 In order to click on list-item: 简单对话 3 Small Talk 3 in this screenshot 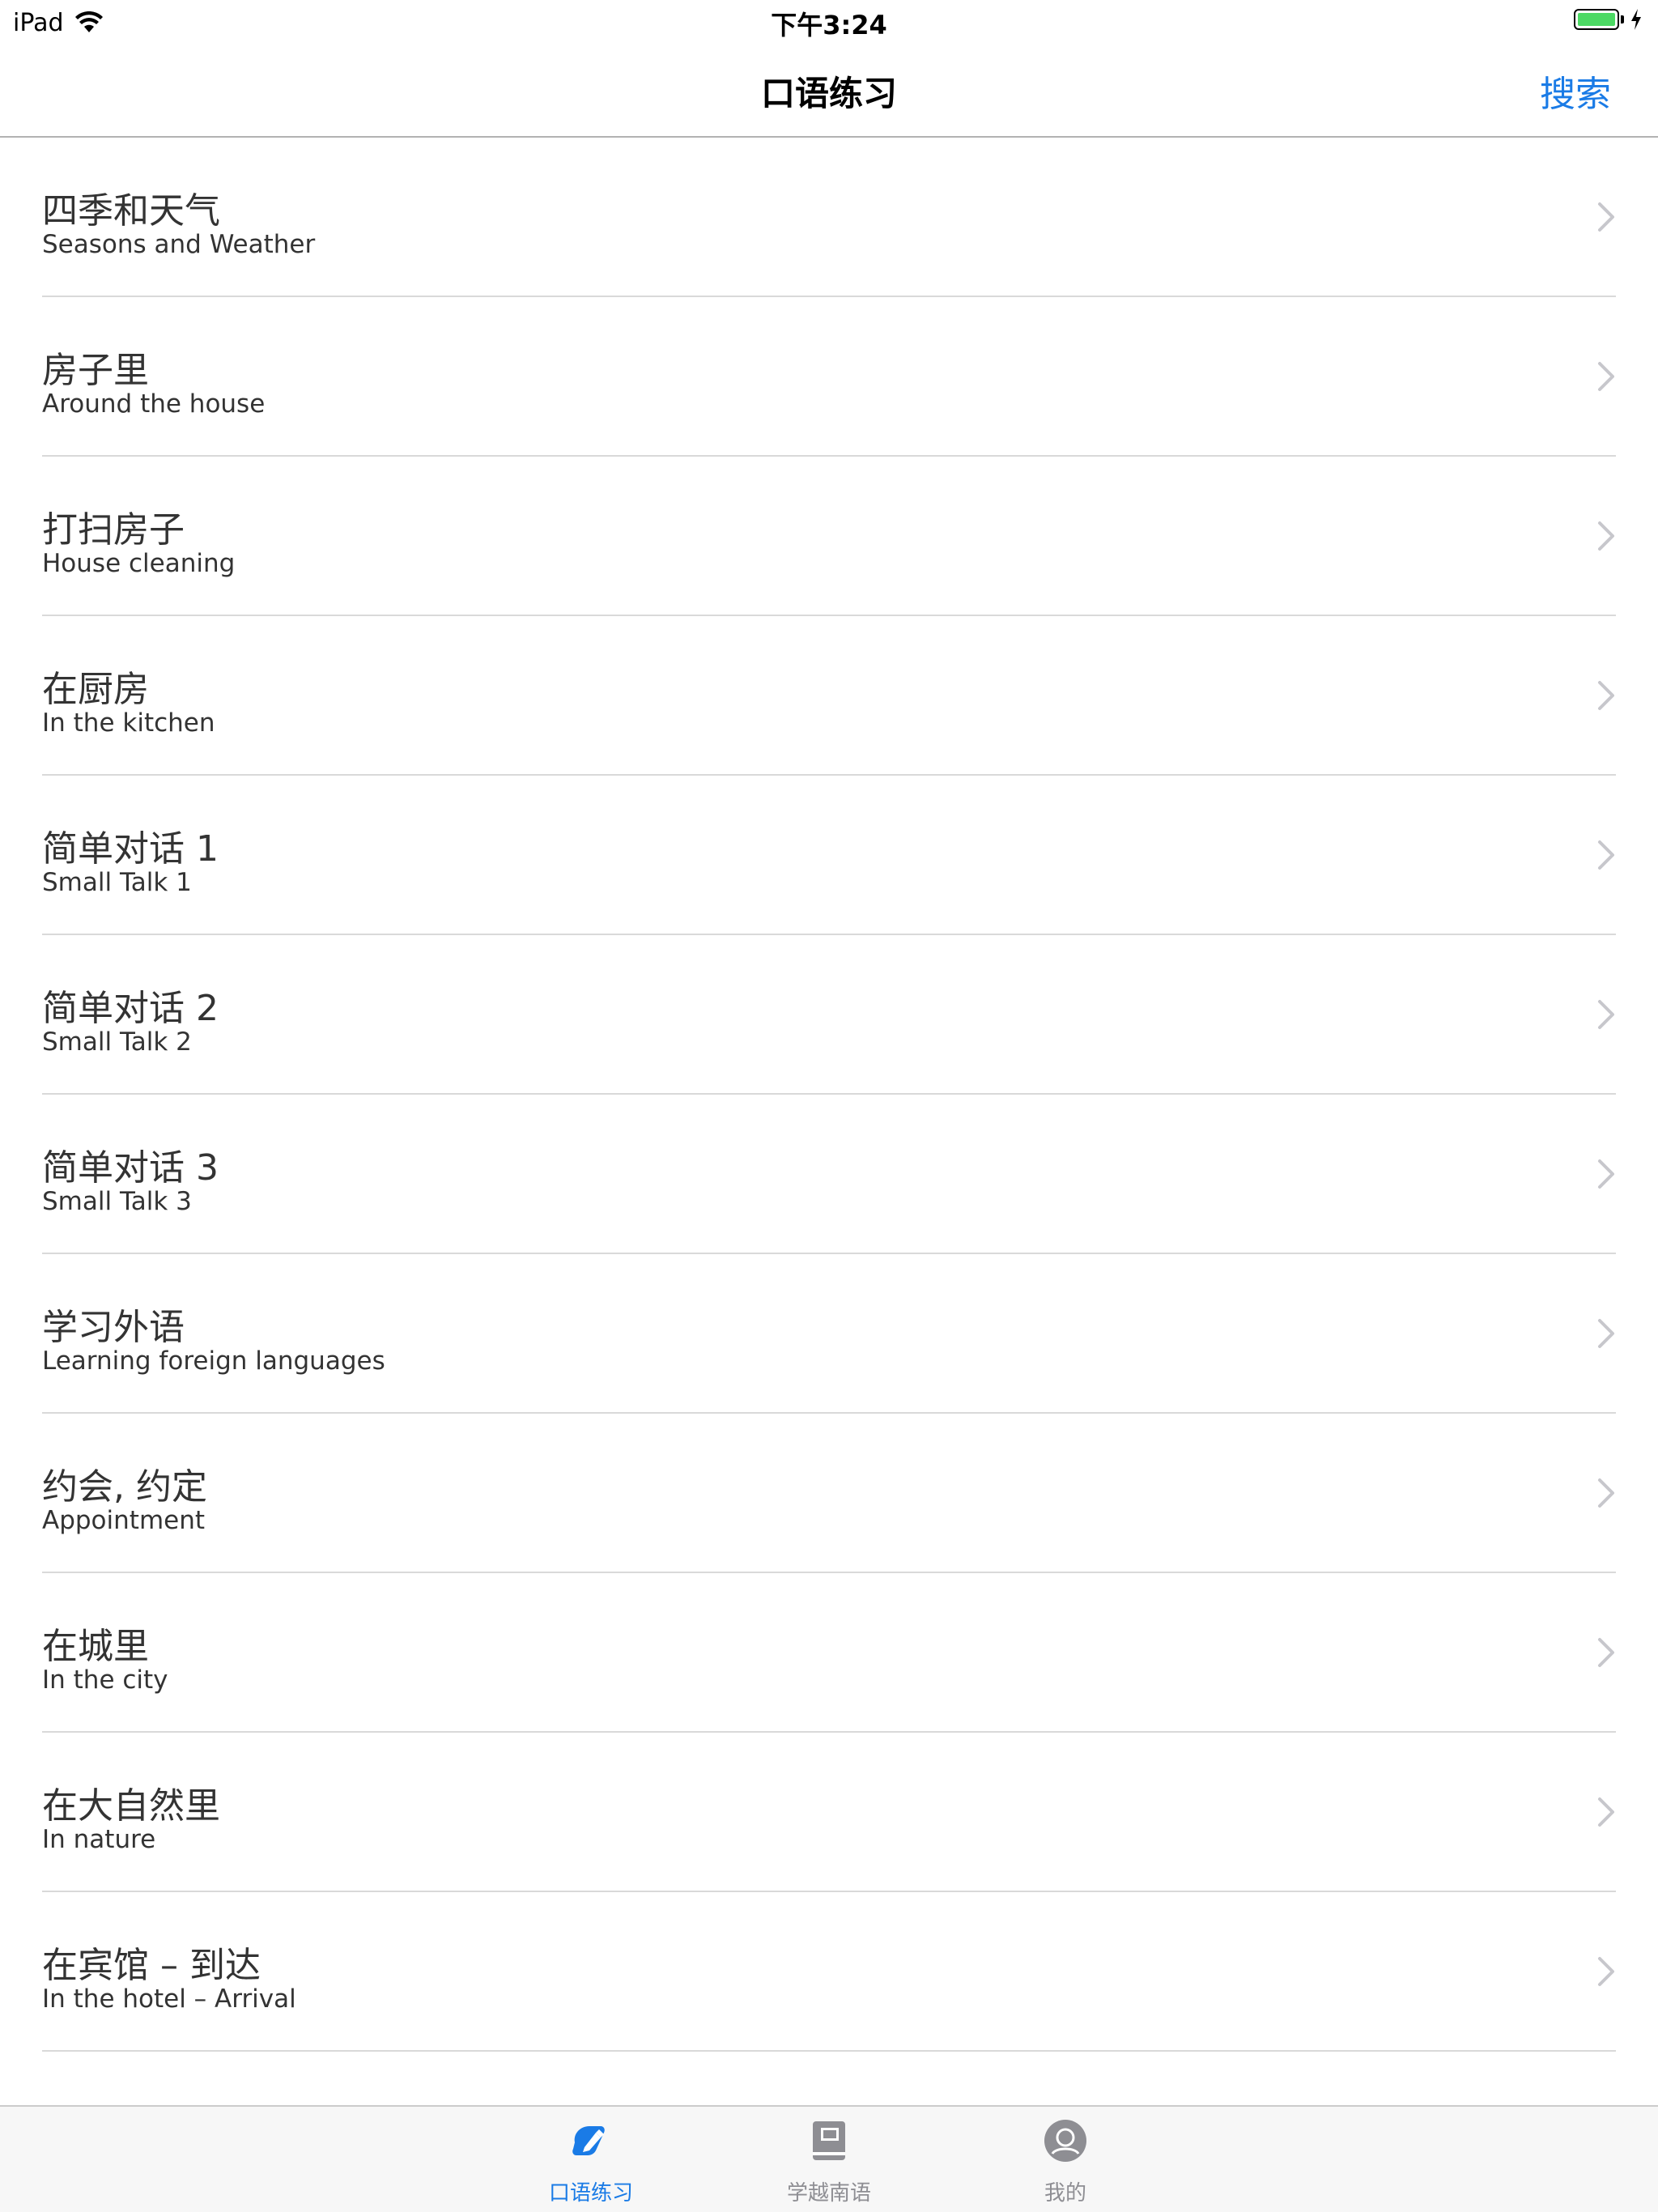, I will do `click(829, 1174)`.